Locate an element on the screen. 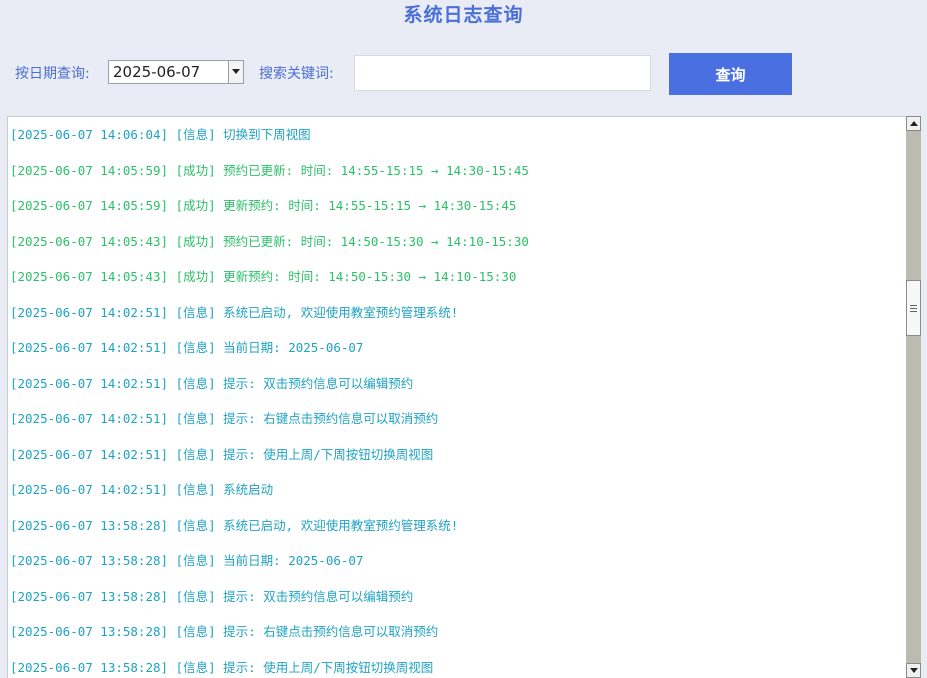 This screenshot has width=927, height=678. page-title: 系统日志查询 is located at coordinates (463, 15).